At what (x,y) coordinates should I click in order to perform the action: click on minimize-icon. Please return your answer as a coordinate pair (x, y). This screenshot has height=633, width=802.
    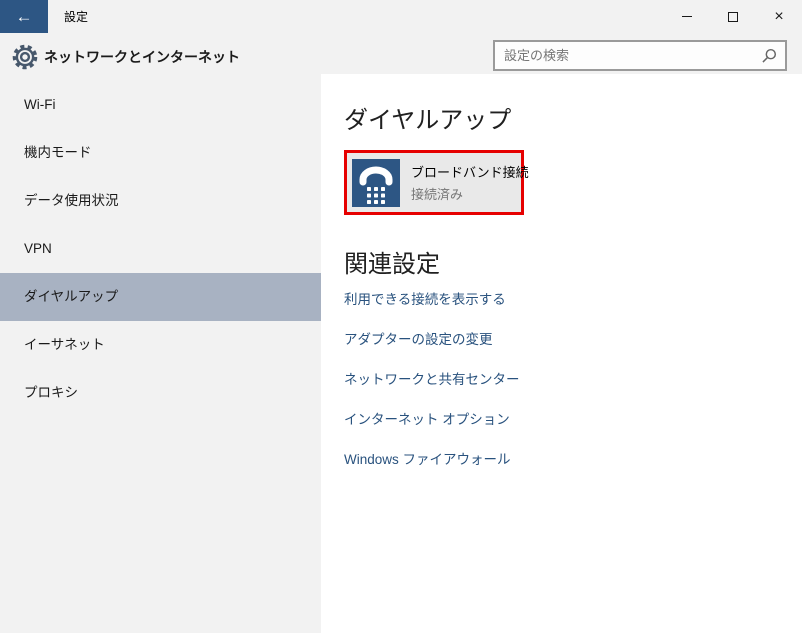
    Looking at the image, I should click on (687, 16).